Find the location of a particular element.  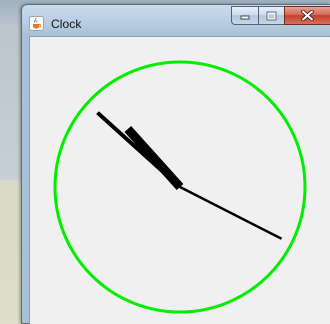

minimize-icon is located at coordinates (245, 17).